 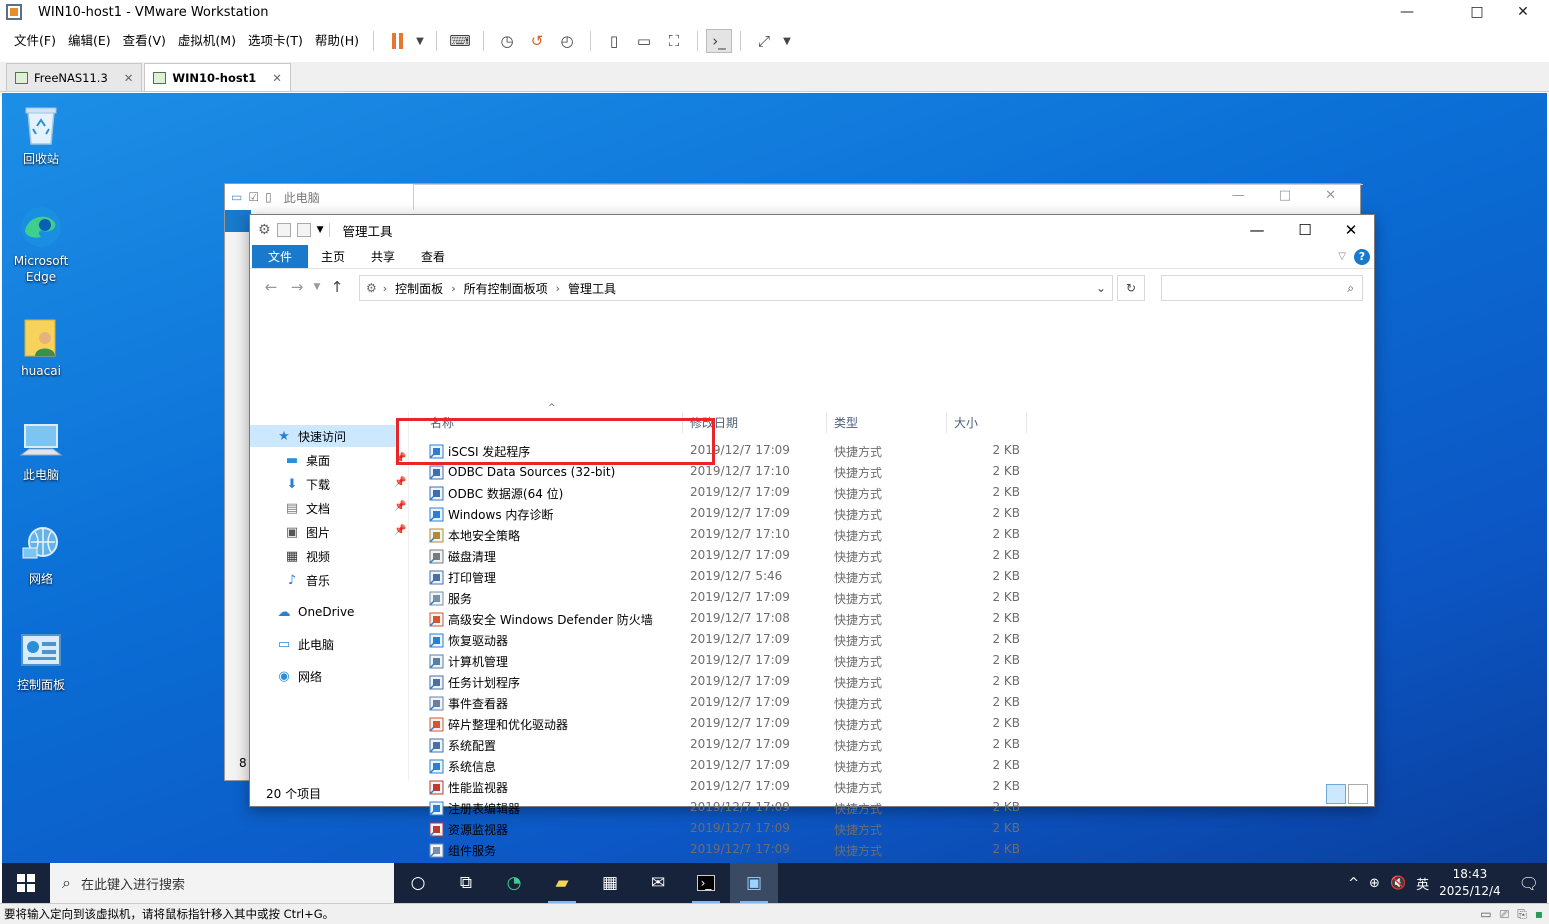 What do you see at coordinates (144, 41) in the screenshot?
I see `menu-view: 查看(V)` at bounding box center [144, 41].